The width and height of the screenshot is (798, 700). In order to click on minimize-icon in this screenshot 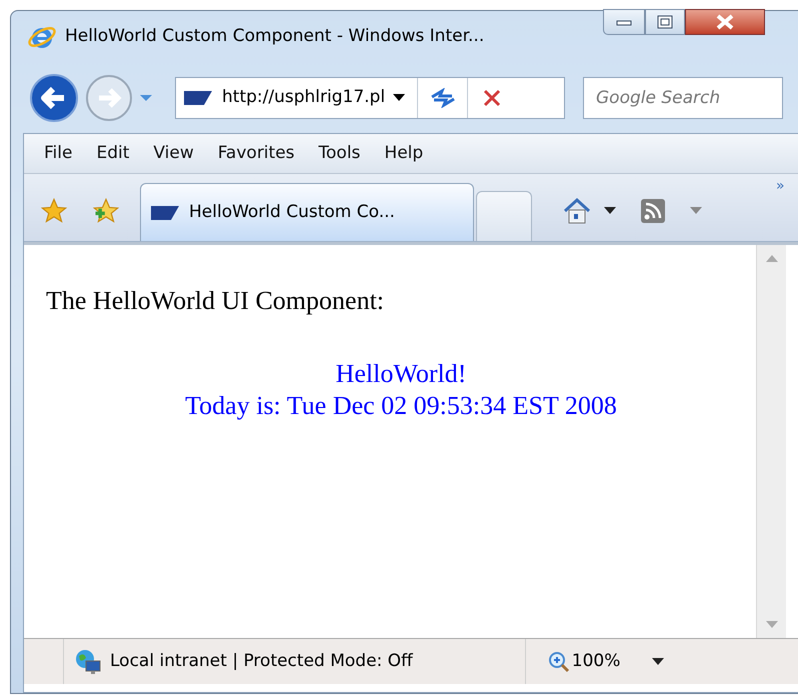, I will do `click(624, 22)`.